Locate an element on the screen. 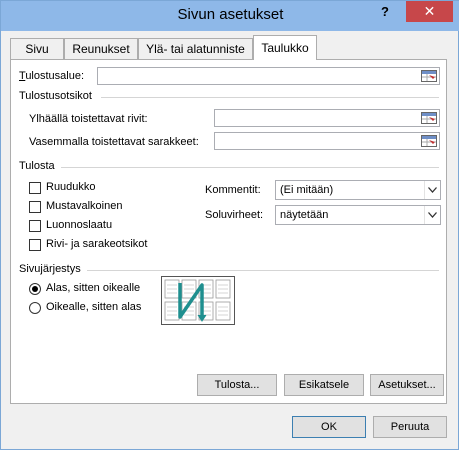  down-then-over-label: Alas, sitten oikealle is located at coordinates (93, 288).